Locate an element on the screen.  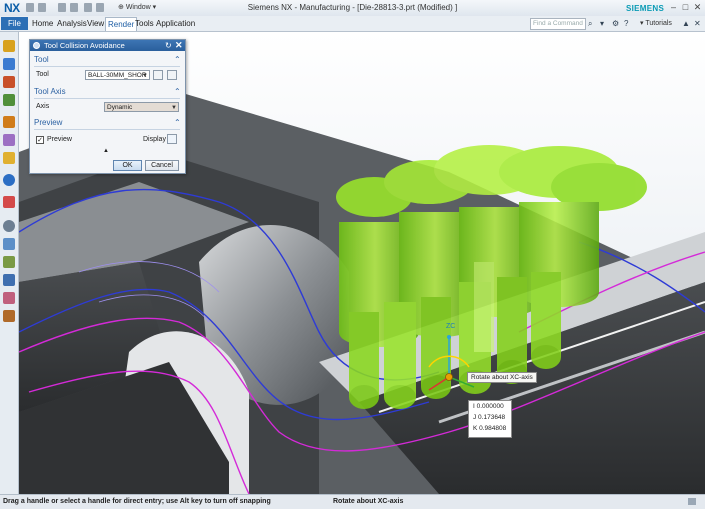
zc-axis-label: ZC is located at coordinates (450, 326).